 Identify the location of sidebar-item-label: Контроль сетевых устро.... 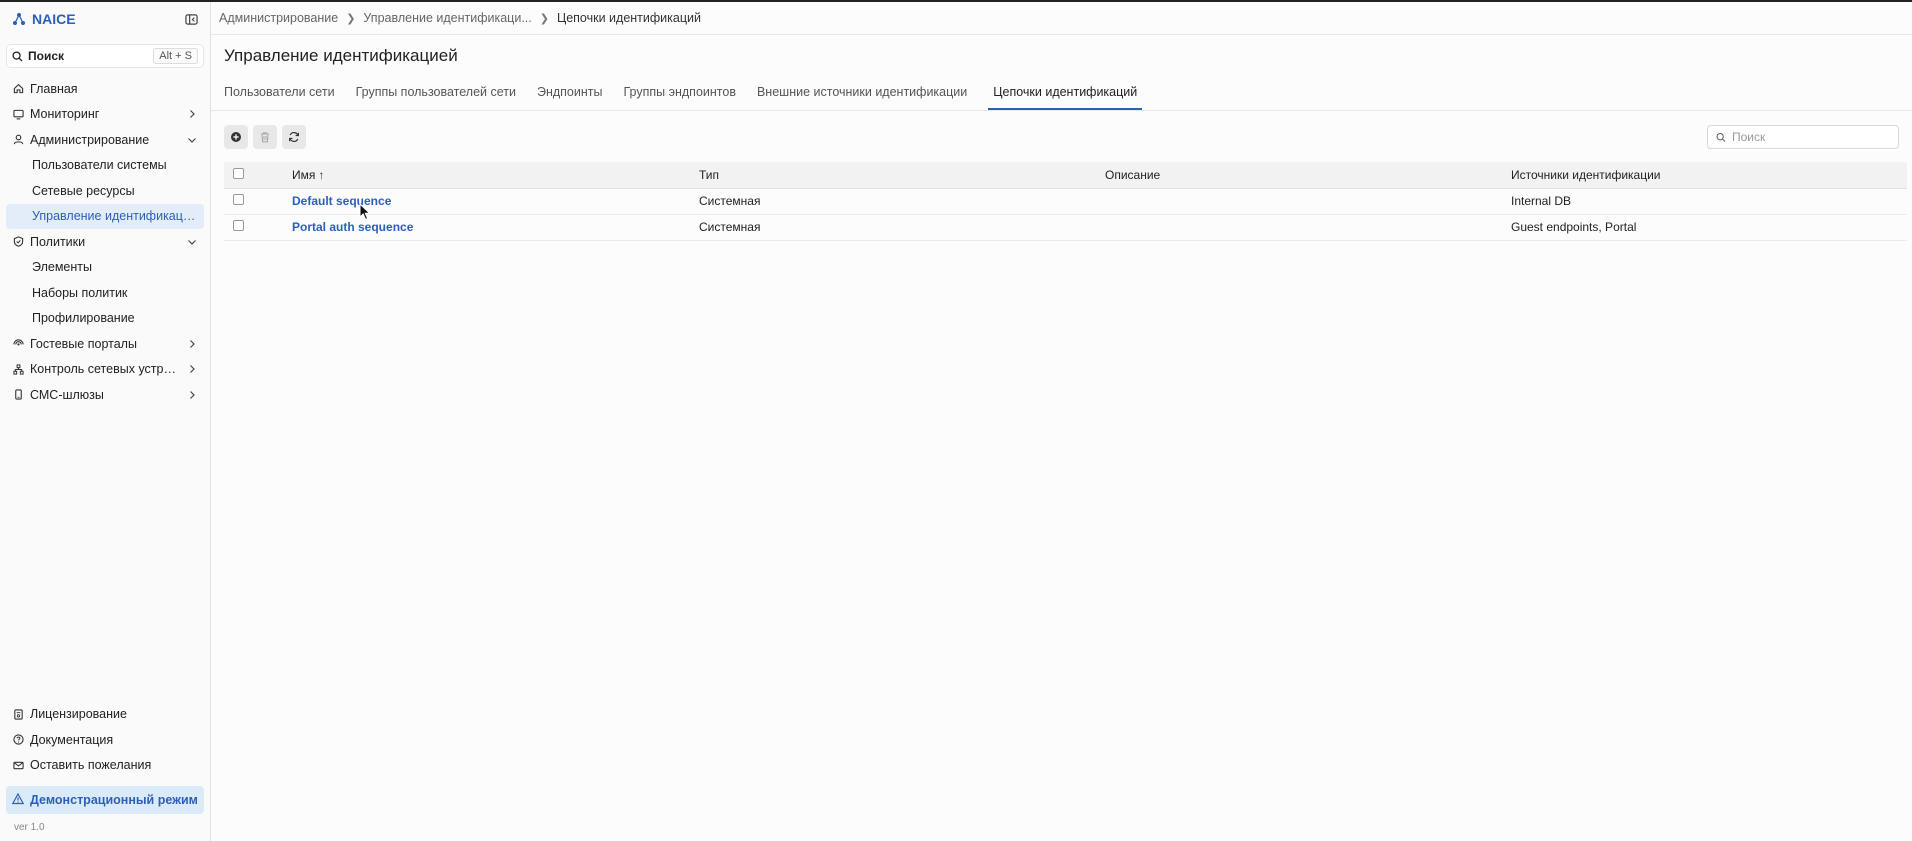
(105, 369).